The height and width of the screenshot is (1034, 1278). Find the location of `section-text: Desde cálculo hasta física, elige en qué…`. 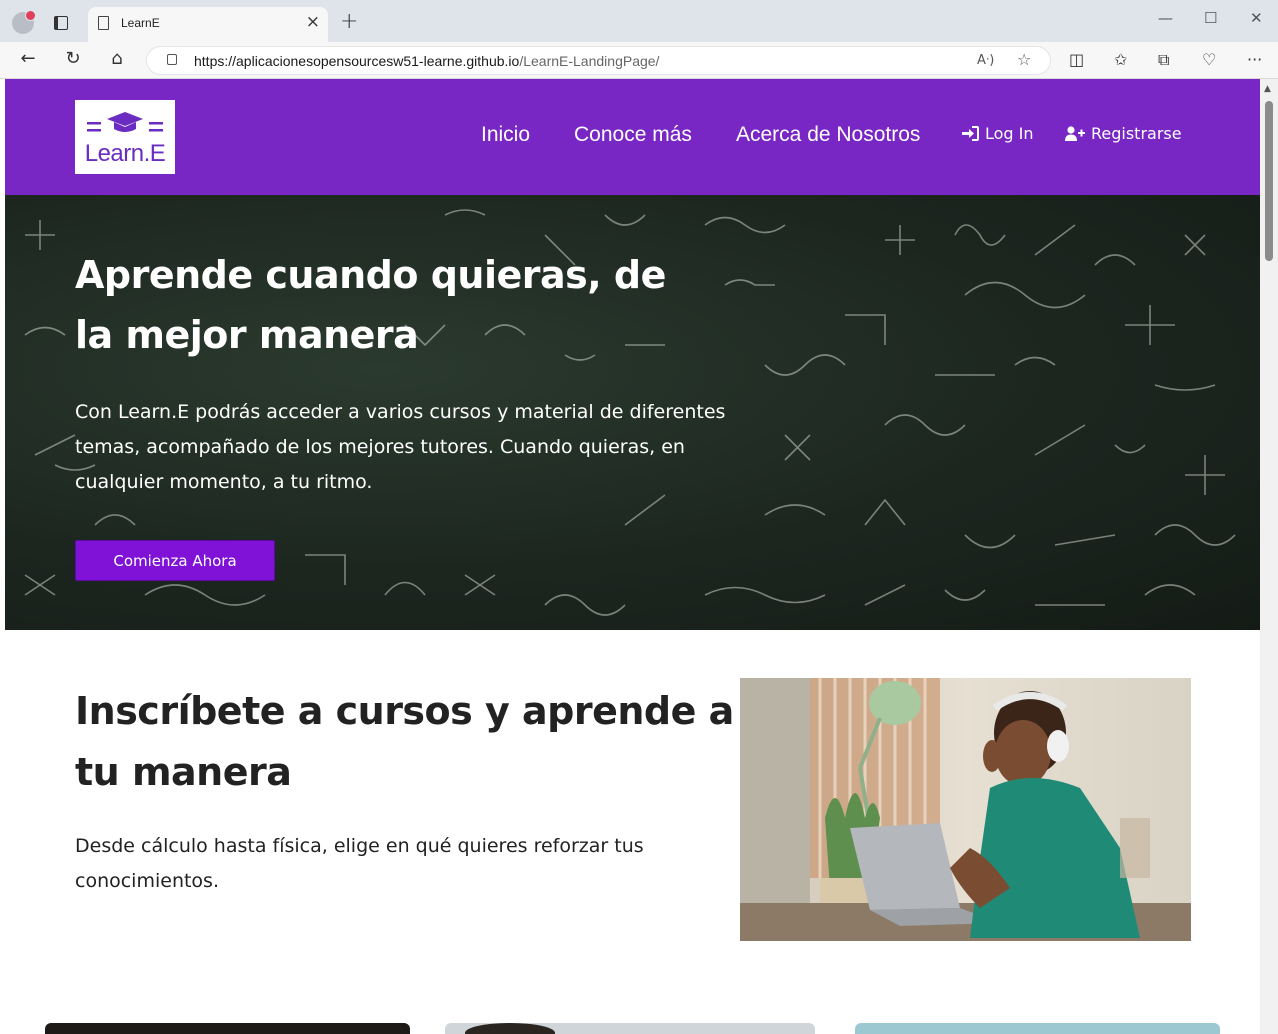

section-text: Desde cálculo hasta física, elige en qué… is located at coordinates (359, 863).